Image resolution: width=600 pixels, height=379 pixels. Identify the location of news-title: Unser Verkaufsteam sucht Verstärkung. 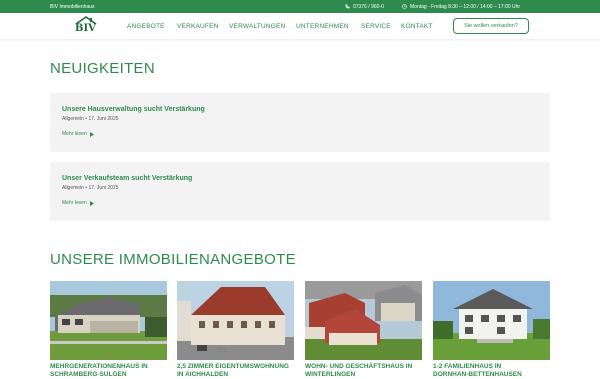
(127, 178).